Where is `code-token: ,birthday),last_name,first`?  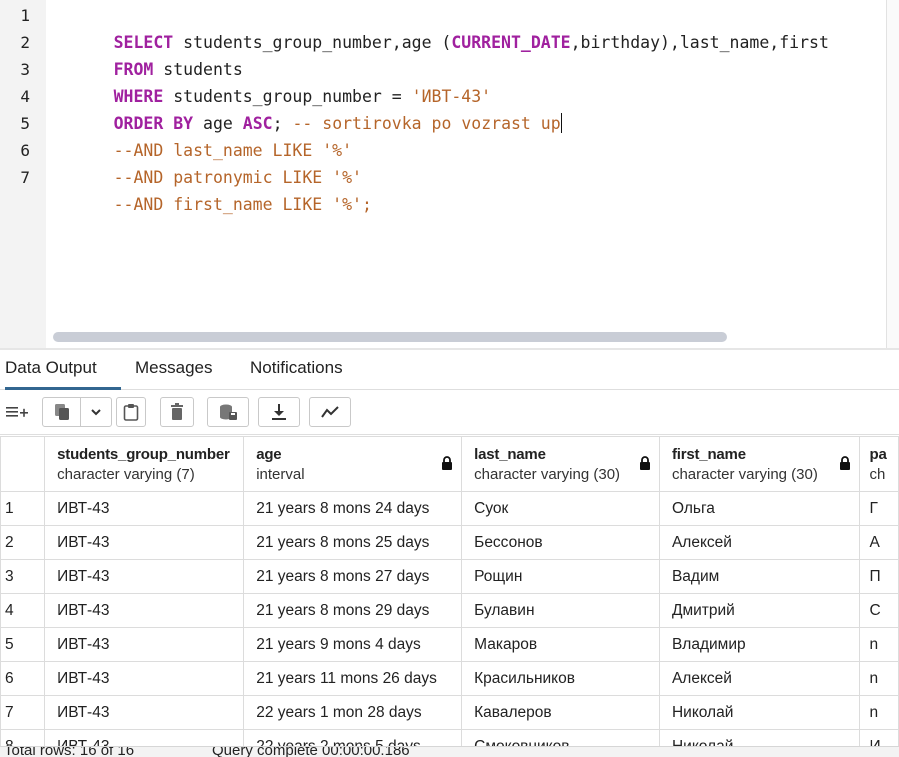 code-token: ,birthday),last_name,first is located at coordinates (699, 42).